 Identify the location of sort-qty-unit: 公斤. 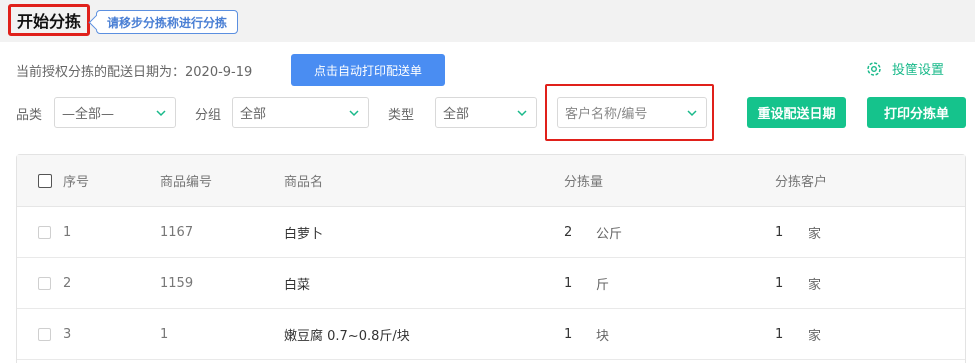
(609, 234).